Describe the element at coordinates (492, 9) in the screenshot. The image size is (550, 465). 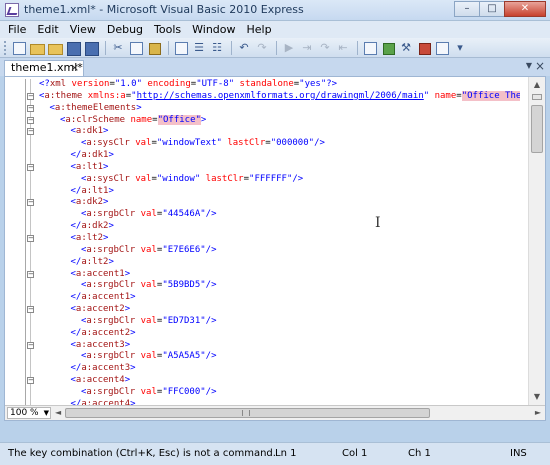
I see `maximize-button: □` at that location.